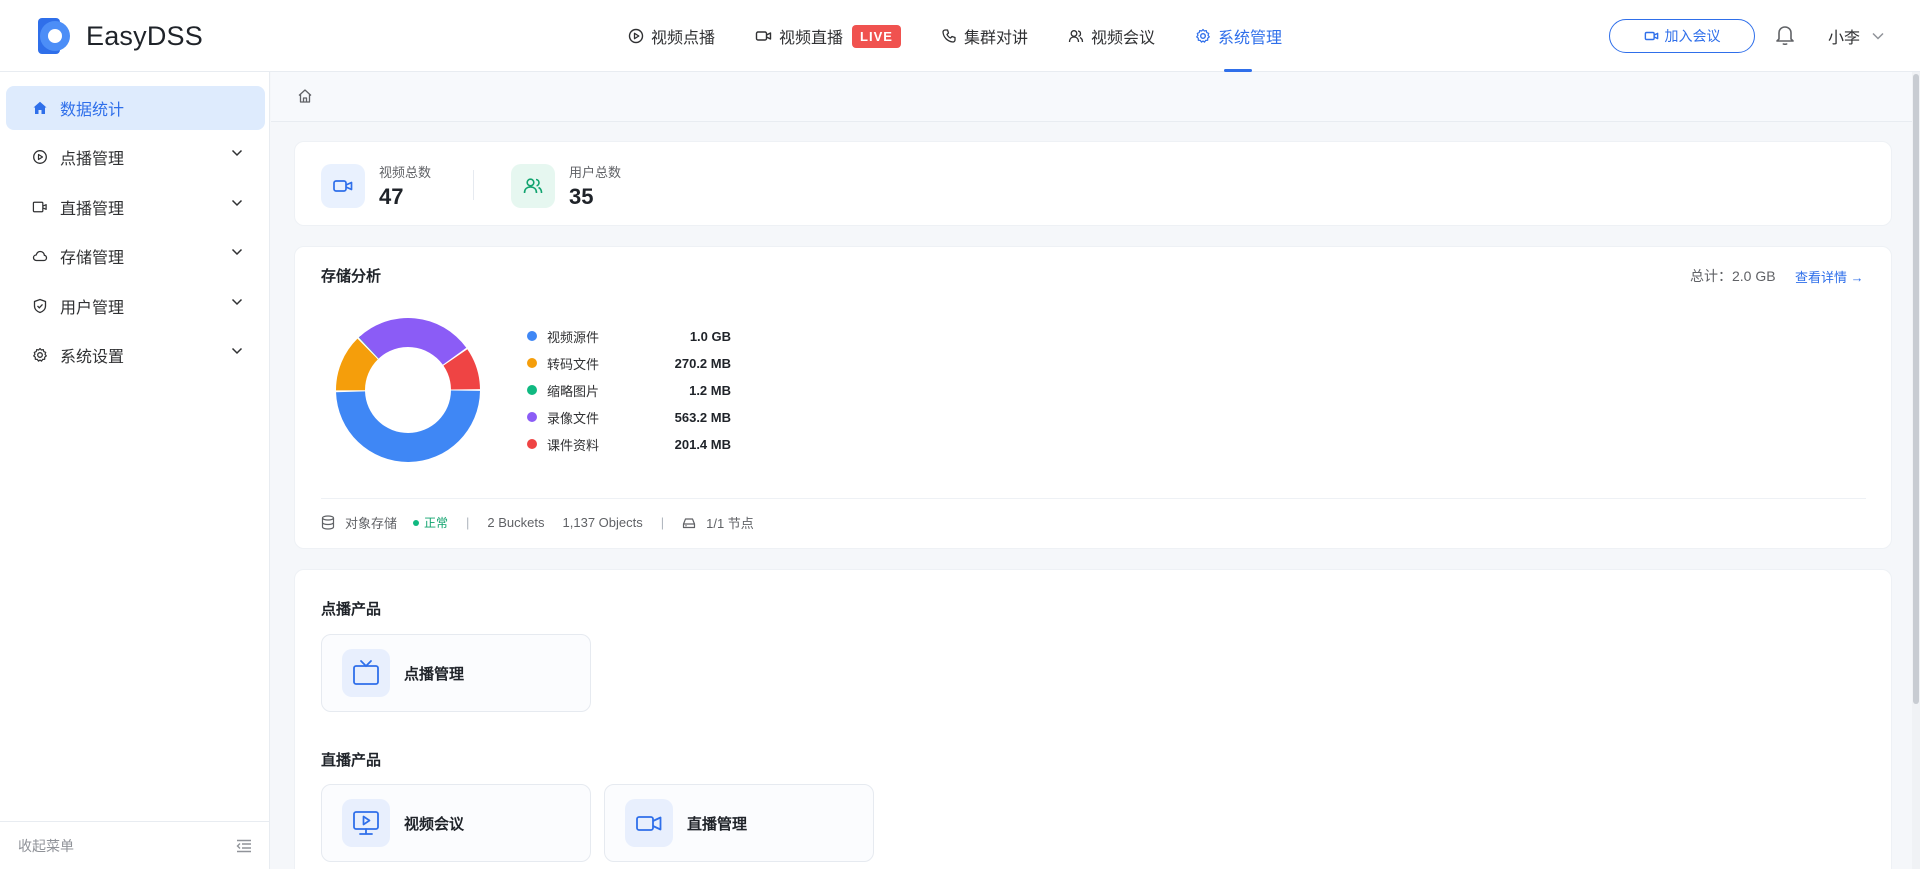  I want to click on nav-label: 视频会议, so click(1122, 38).